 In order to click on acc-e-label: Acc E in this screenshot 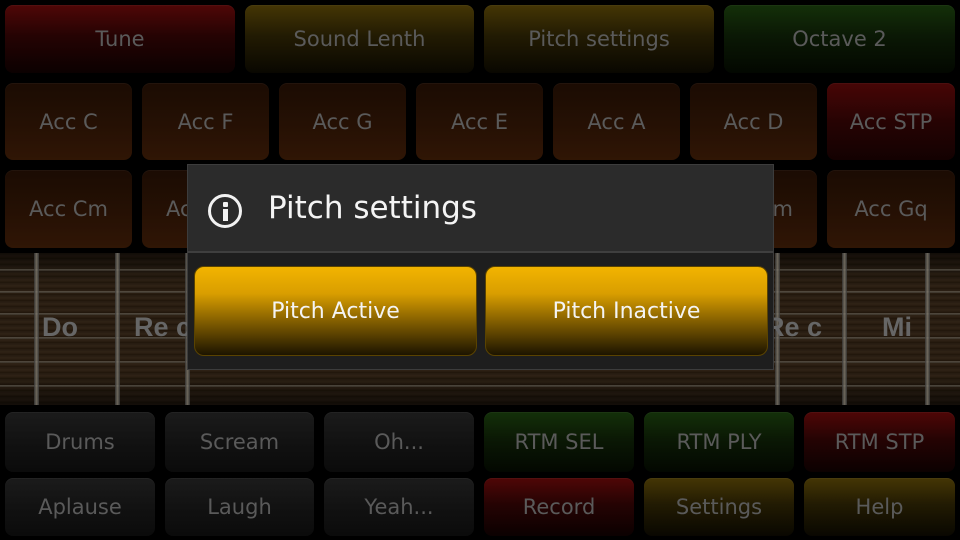, I will do `click(479, 121)`.